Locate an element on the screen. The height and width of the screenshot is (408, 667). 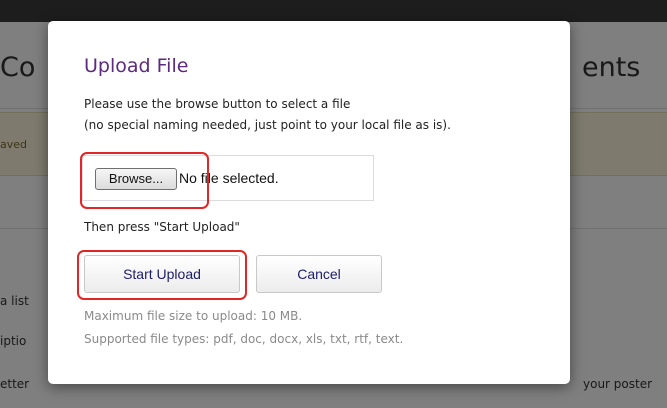
cancel-button: Cancel is located at coordinates (319, 274).